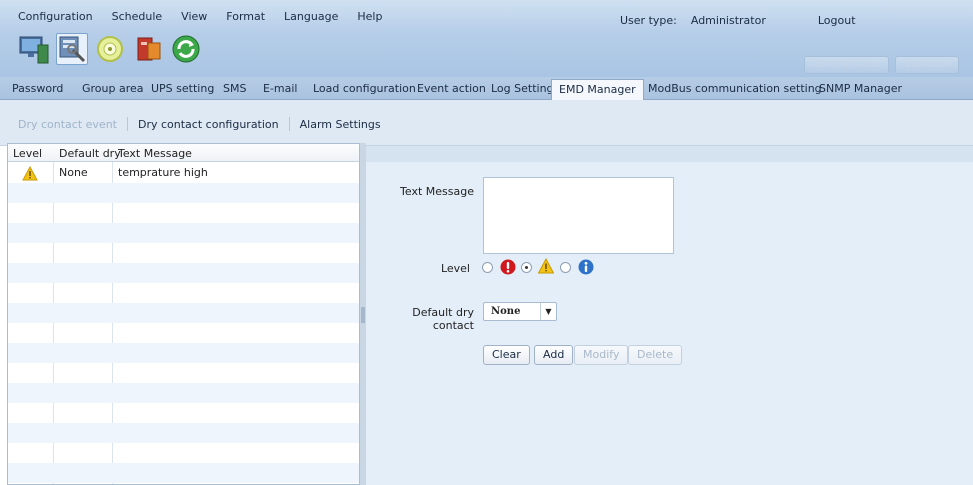 Image resolution: width=973 pixels, height=485 pixels. I want to click on tools-icon, so click(72, 49).